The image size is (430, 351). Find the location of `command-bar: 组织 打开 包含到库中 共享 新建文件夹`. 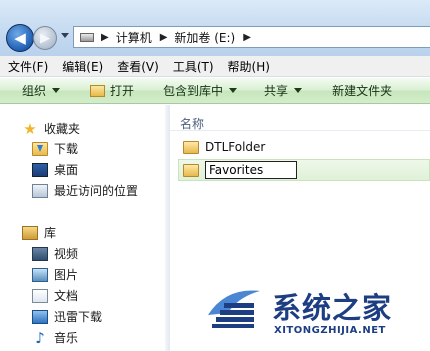

command-bar: 组织 打开 包含到库中 共享 新建文件夹 is located at coordinates (215, 91).